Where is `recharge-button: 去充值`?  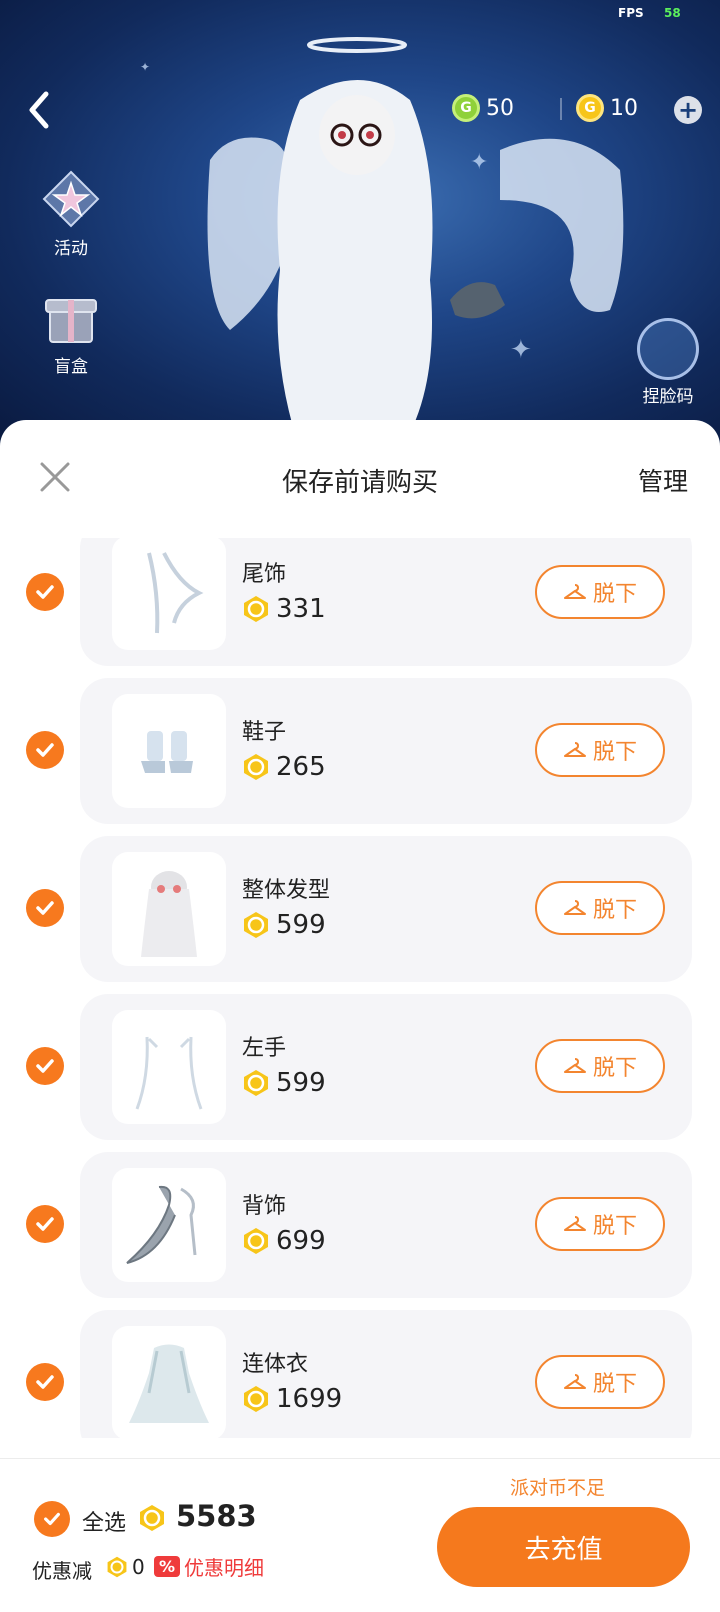
recharge-button: 去充值 is located at coordinates (563, 1547).